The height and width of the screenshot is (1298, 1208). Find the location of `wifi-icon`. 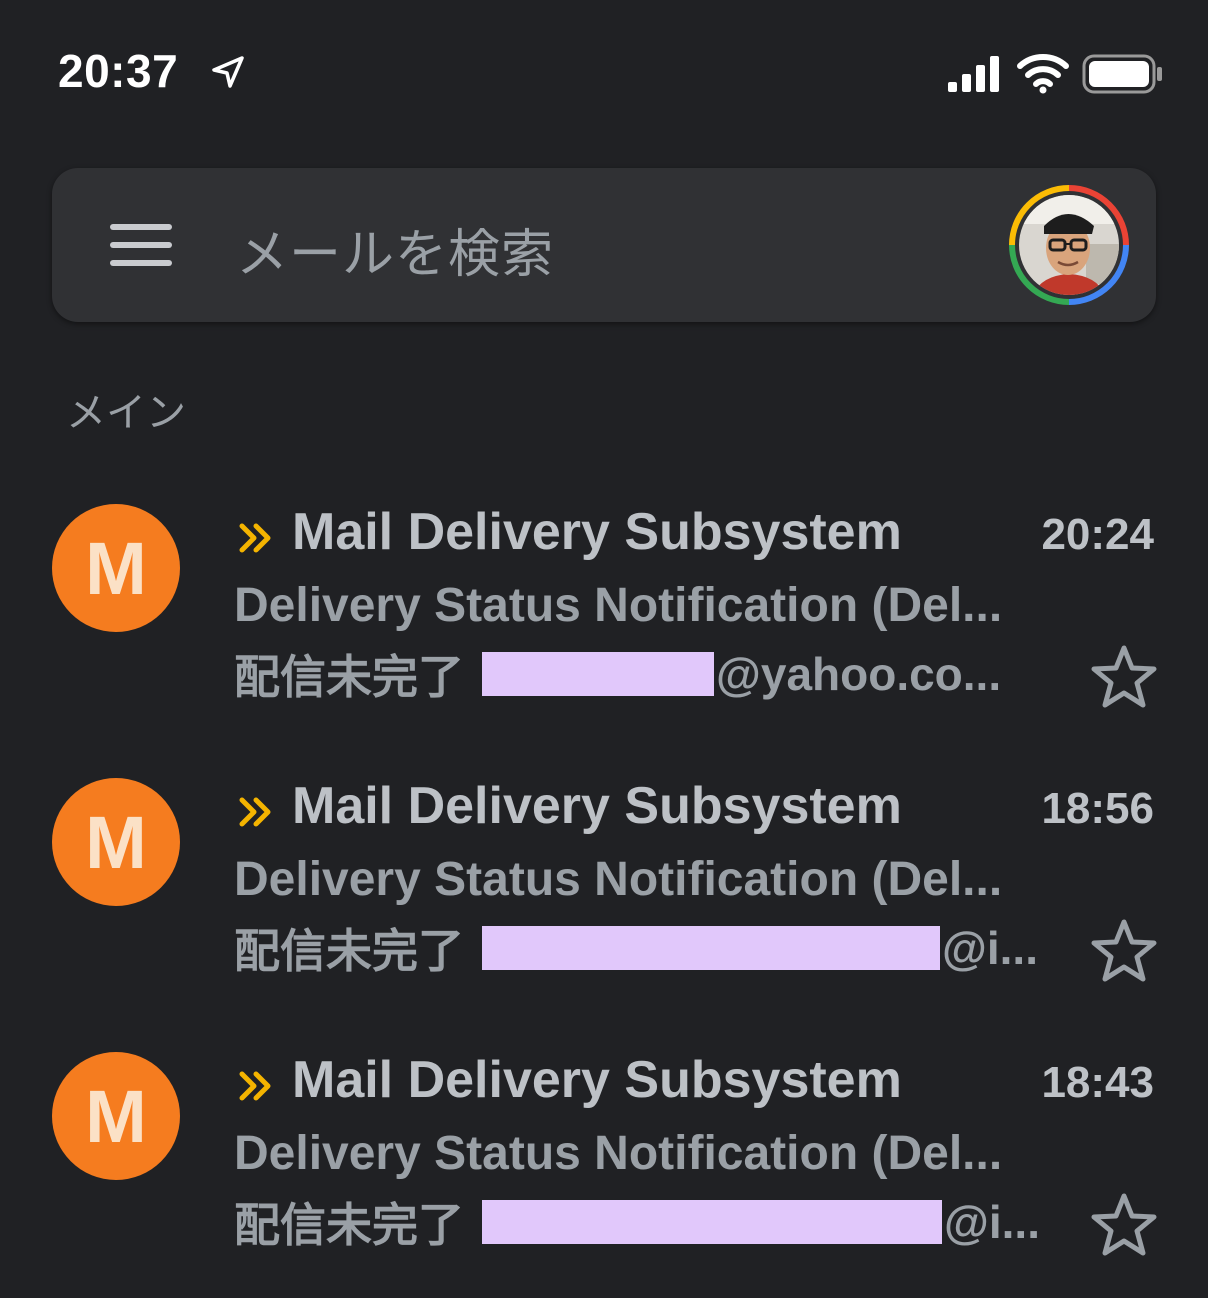

wifi-icon is located at coordinates (1043, 74).